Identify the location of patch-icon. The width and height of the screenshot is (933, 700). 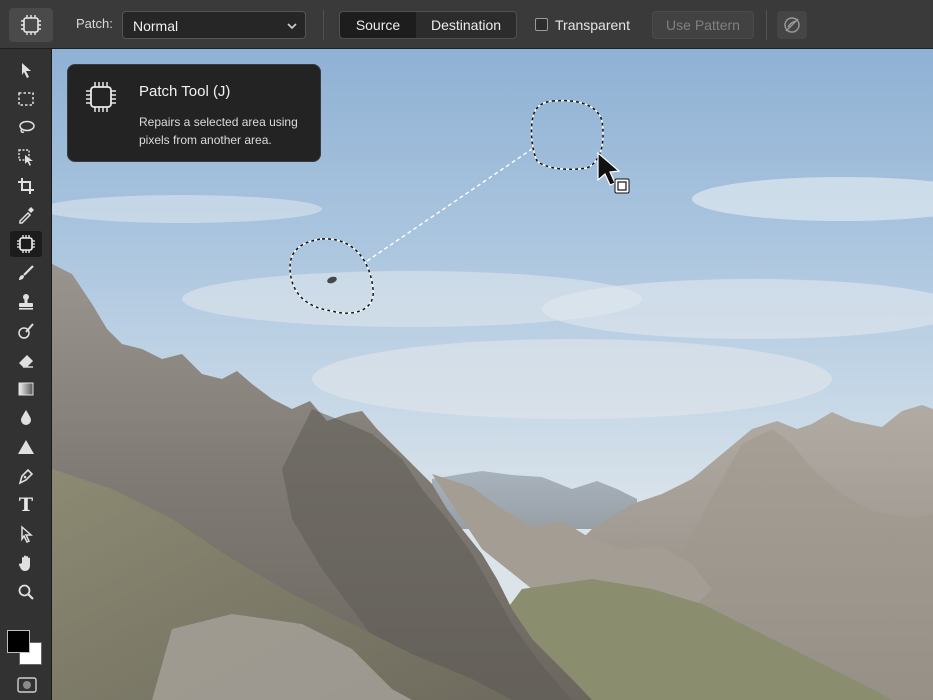
(26, 244).